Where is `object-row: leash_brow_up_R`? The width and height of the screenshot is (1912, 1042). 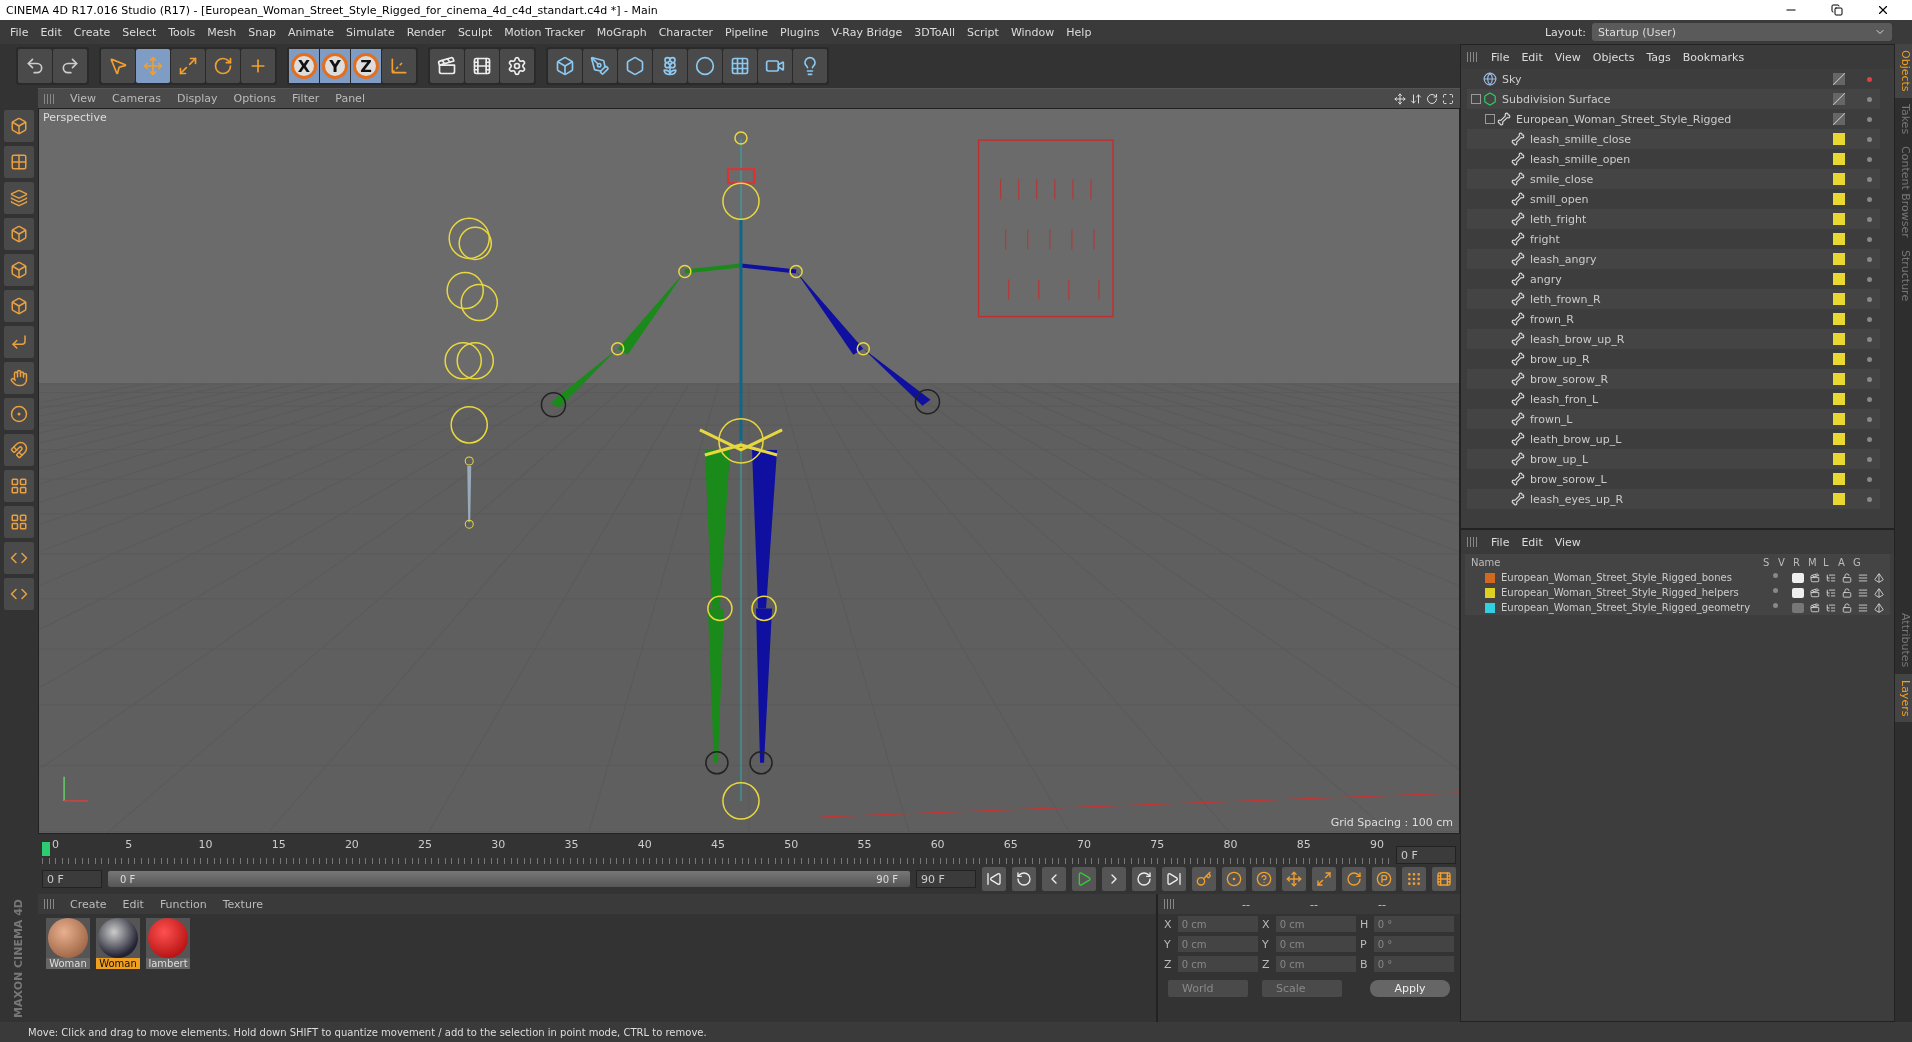 object-row: leash_brow_up_R is located at coordinates (1673, 339).